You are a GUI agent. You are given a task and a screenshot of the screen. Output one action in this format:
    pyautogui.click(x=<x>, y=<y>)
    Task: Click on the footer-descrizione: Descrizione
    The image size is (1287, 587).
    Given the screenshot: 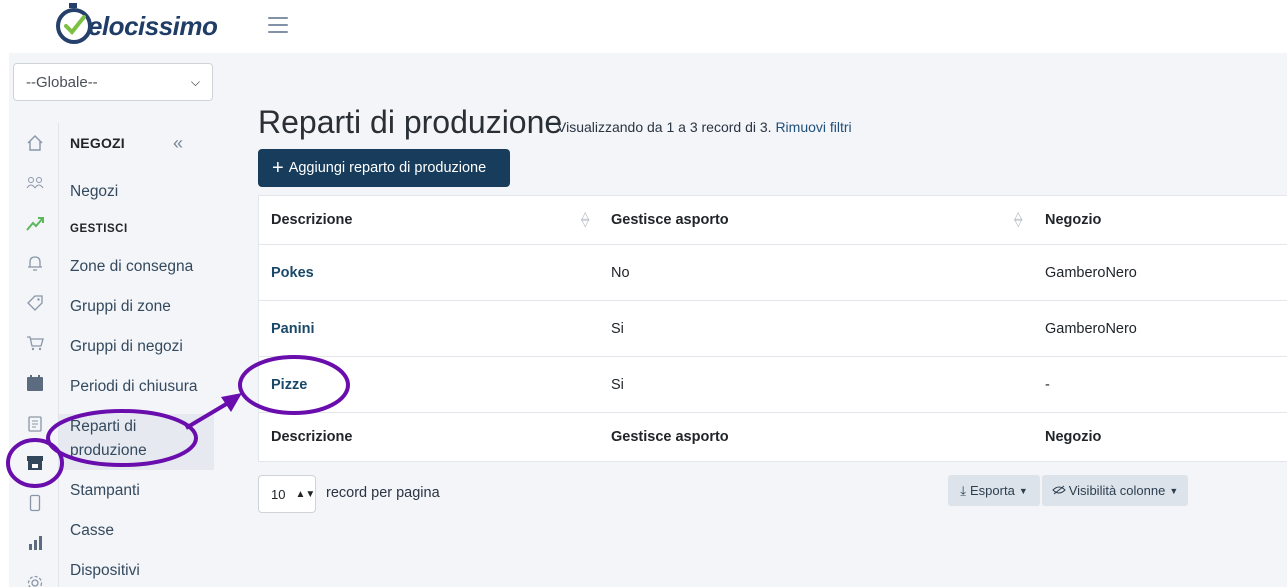 What is the action you would take?
    pyautogui.click(x=312, y=437)
    